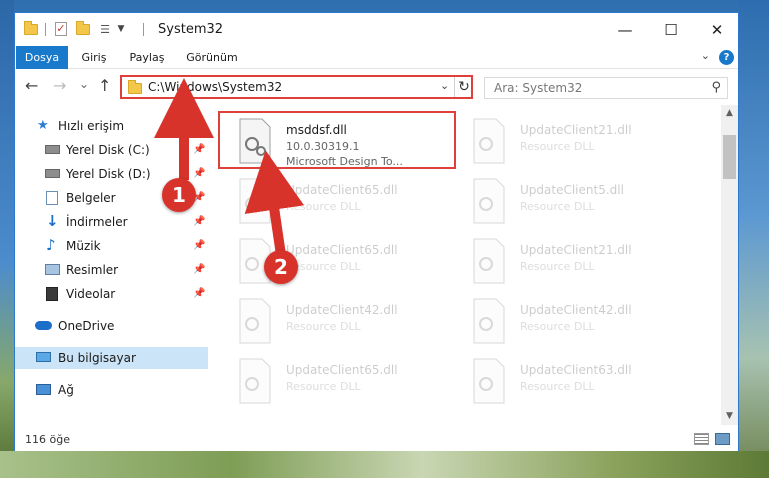  I want to click on large-icons-view-icon, so click(722, 439).